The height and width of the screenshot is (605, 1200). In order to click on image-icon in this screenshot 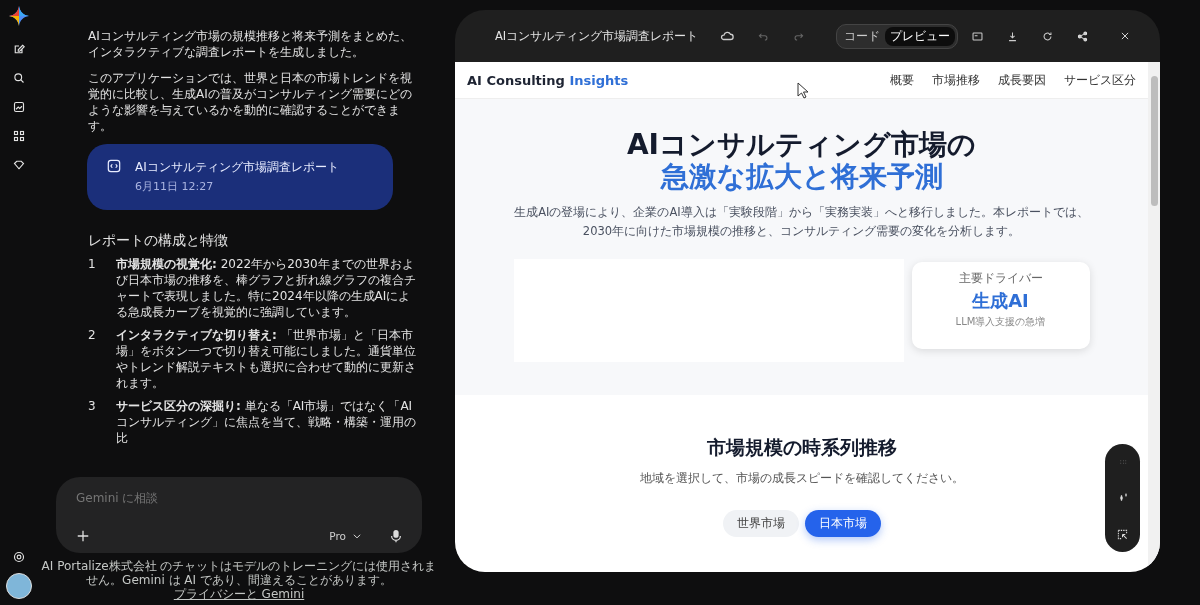, I will do `click(19, 107)`.